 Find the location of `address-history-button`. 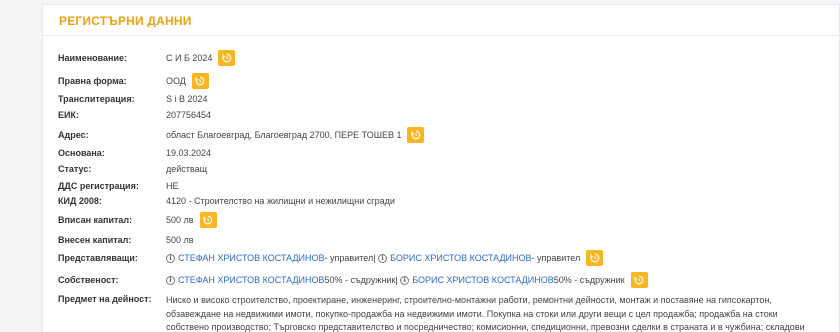

address-history-button is located at coordinates (416, 135).